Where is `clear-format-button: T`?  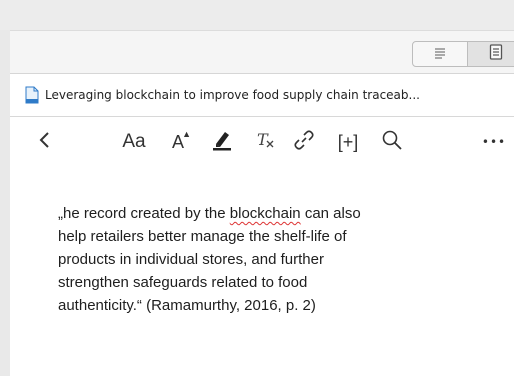 clear-format-button: T is located at coordinates (266, 142).